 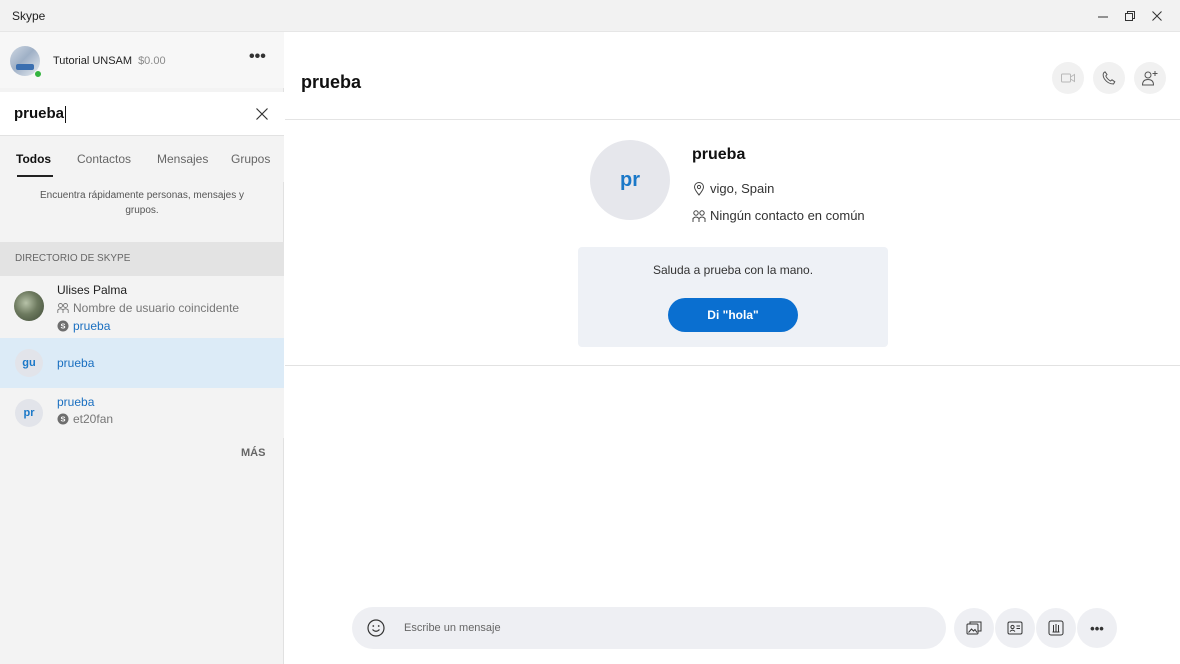 What do you see at coordinates (253, 453) in the screenshot?
I see `more-results-link: MÁS` at bounding box center [253, 453].